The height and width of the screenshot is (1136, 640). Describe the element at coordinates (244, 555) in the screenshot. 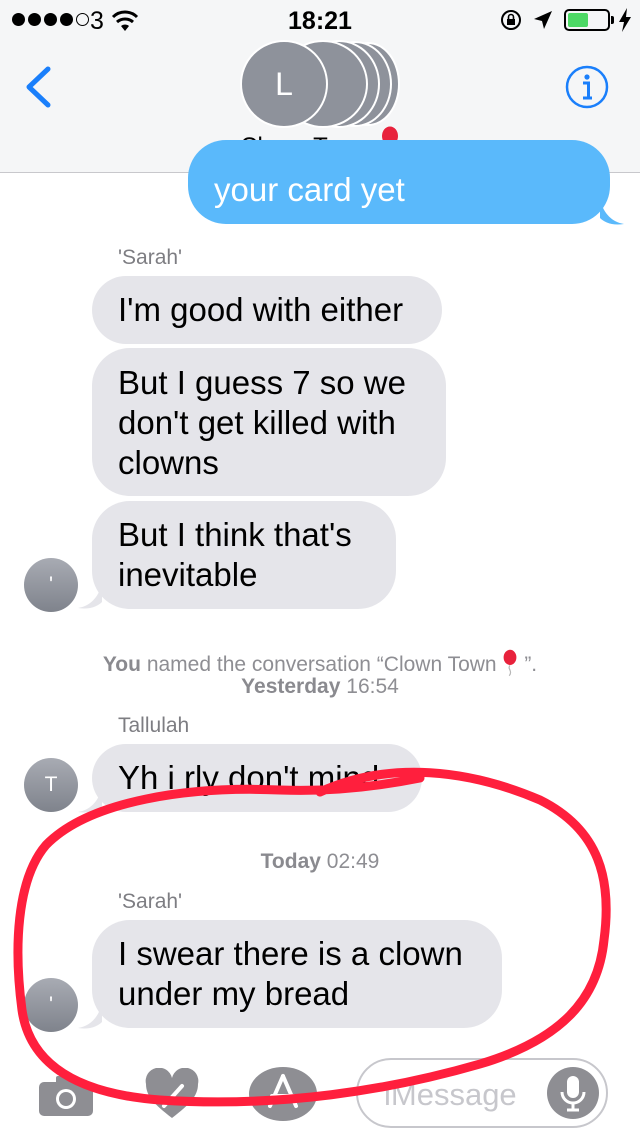

I see `message-bubble-incoming: But I think that's inevitable` at that location.